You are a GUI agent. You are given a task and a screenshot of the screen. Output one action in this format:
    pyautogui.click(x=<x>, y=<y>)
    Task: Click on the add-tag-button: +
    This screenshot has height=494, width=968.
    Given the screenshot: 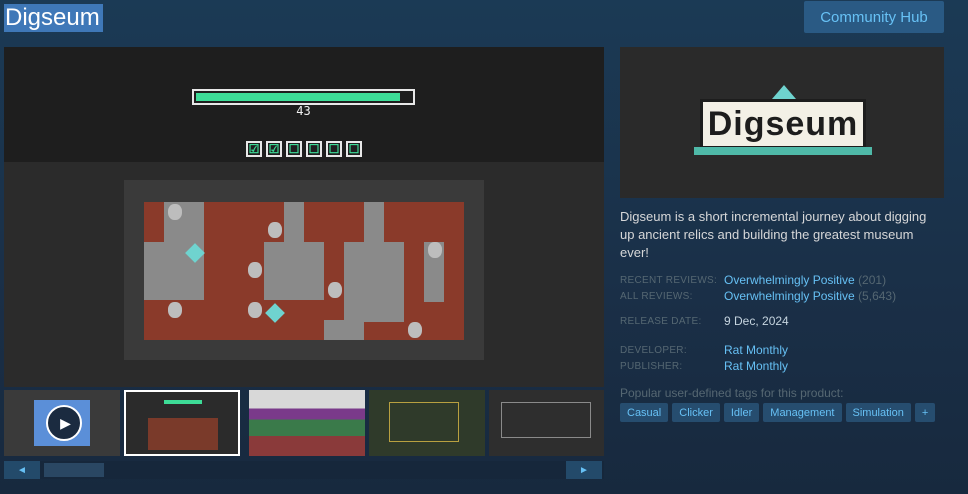 What is the action you would take?
    pyautogui.click(x=925, y=412)
    